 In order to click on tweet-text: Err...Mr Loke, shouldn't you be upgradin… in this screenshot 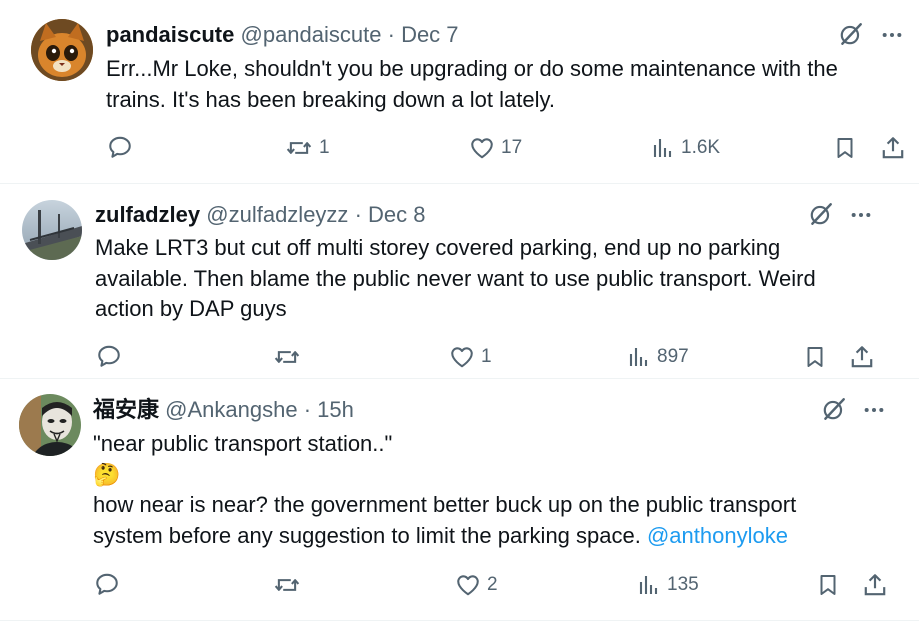, I will do `click(472, 84)`.